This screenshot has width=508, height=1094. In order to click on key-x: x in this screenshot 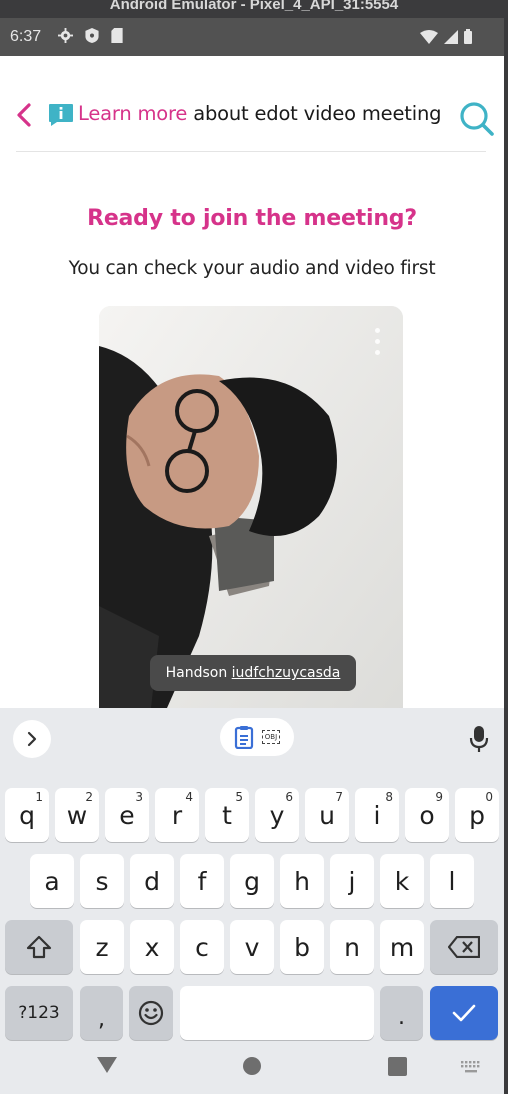, I will do `click(152, 947)`.